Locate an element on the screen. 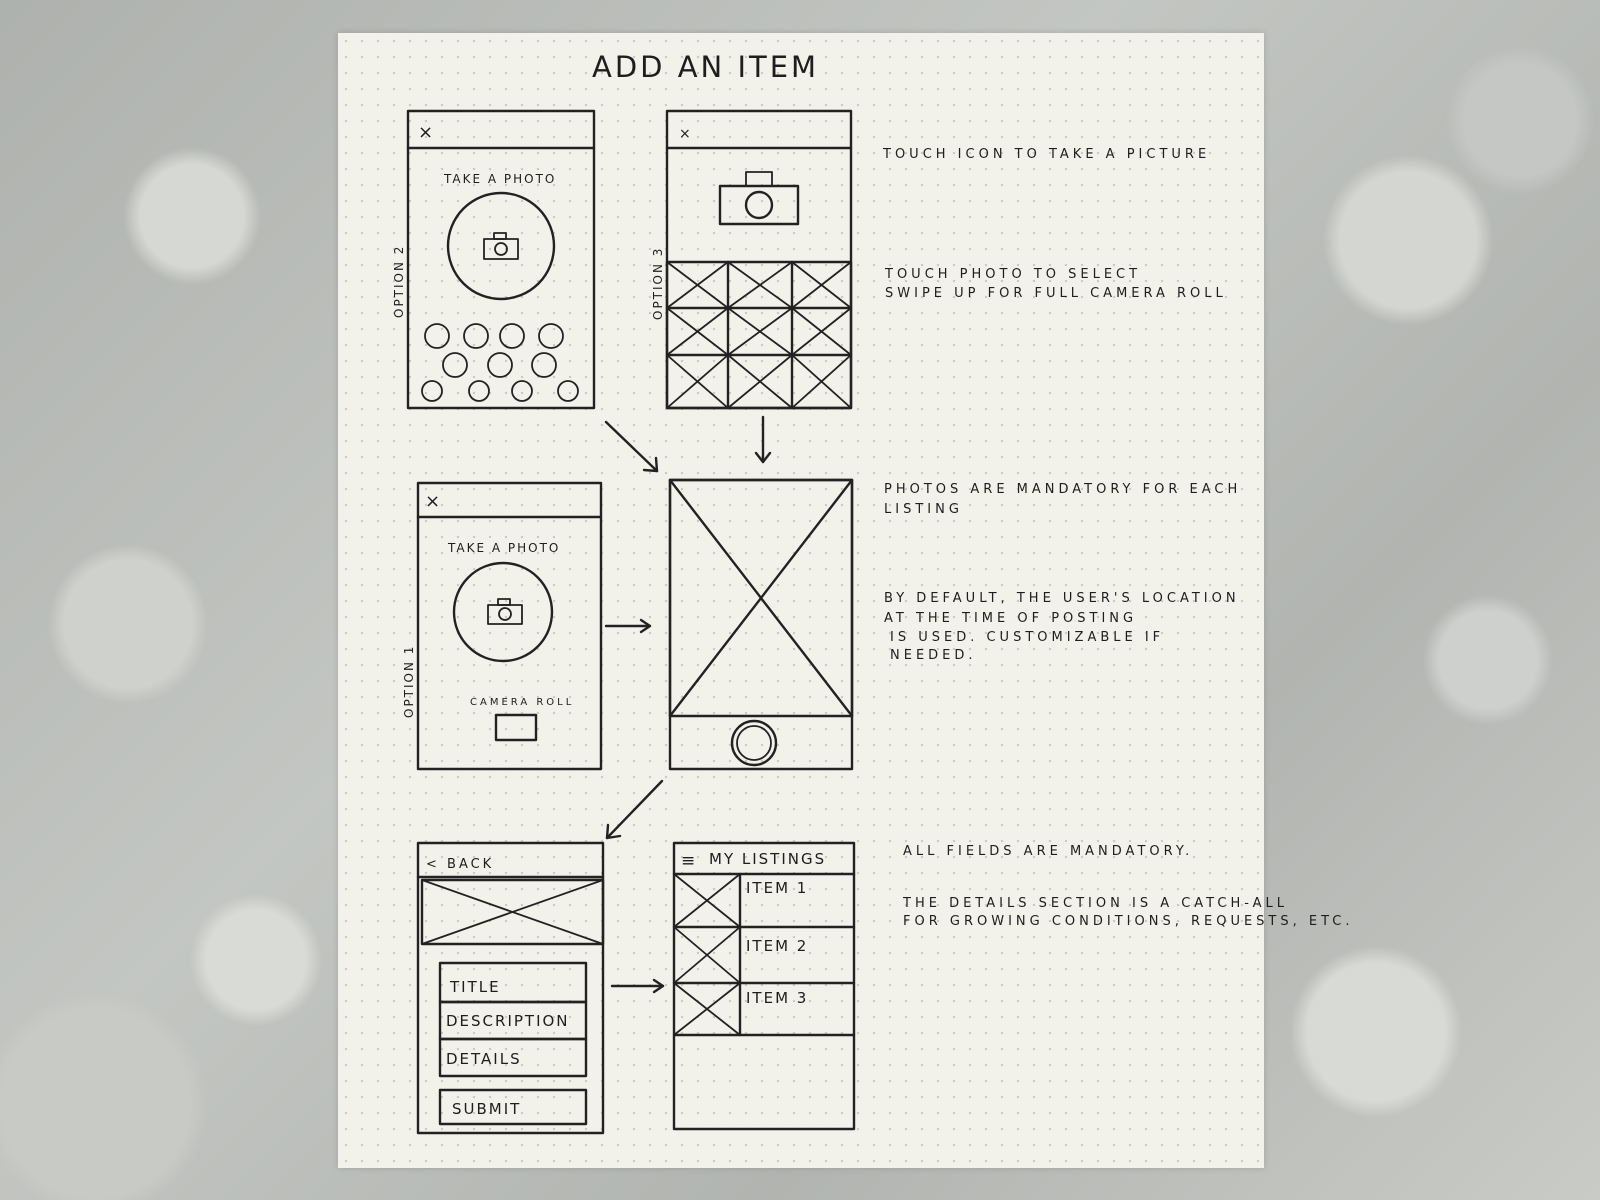 This screenshot has width=1600, height=1200. note-location-2: AT THE TIME OF POSTING is located at coordinates (1010, 618).